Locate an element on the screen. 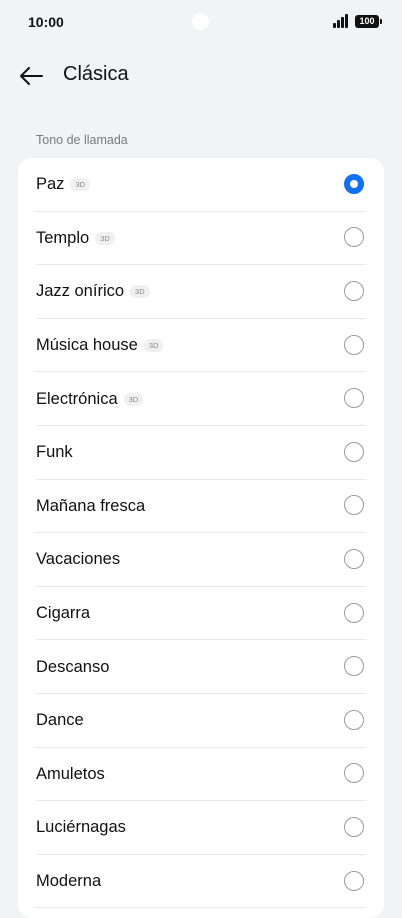  ringtone-name: Templo is located at coordinates (63, 237).